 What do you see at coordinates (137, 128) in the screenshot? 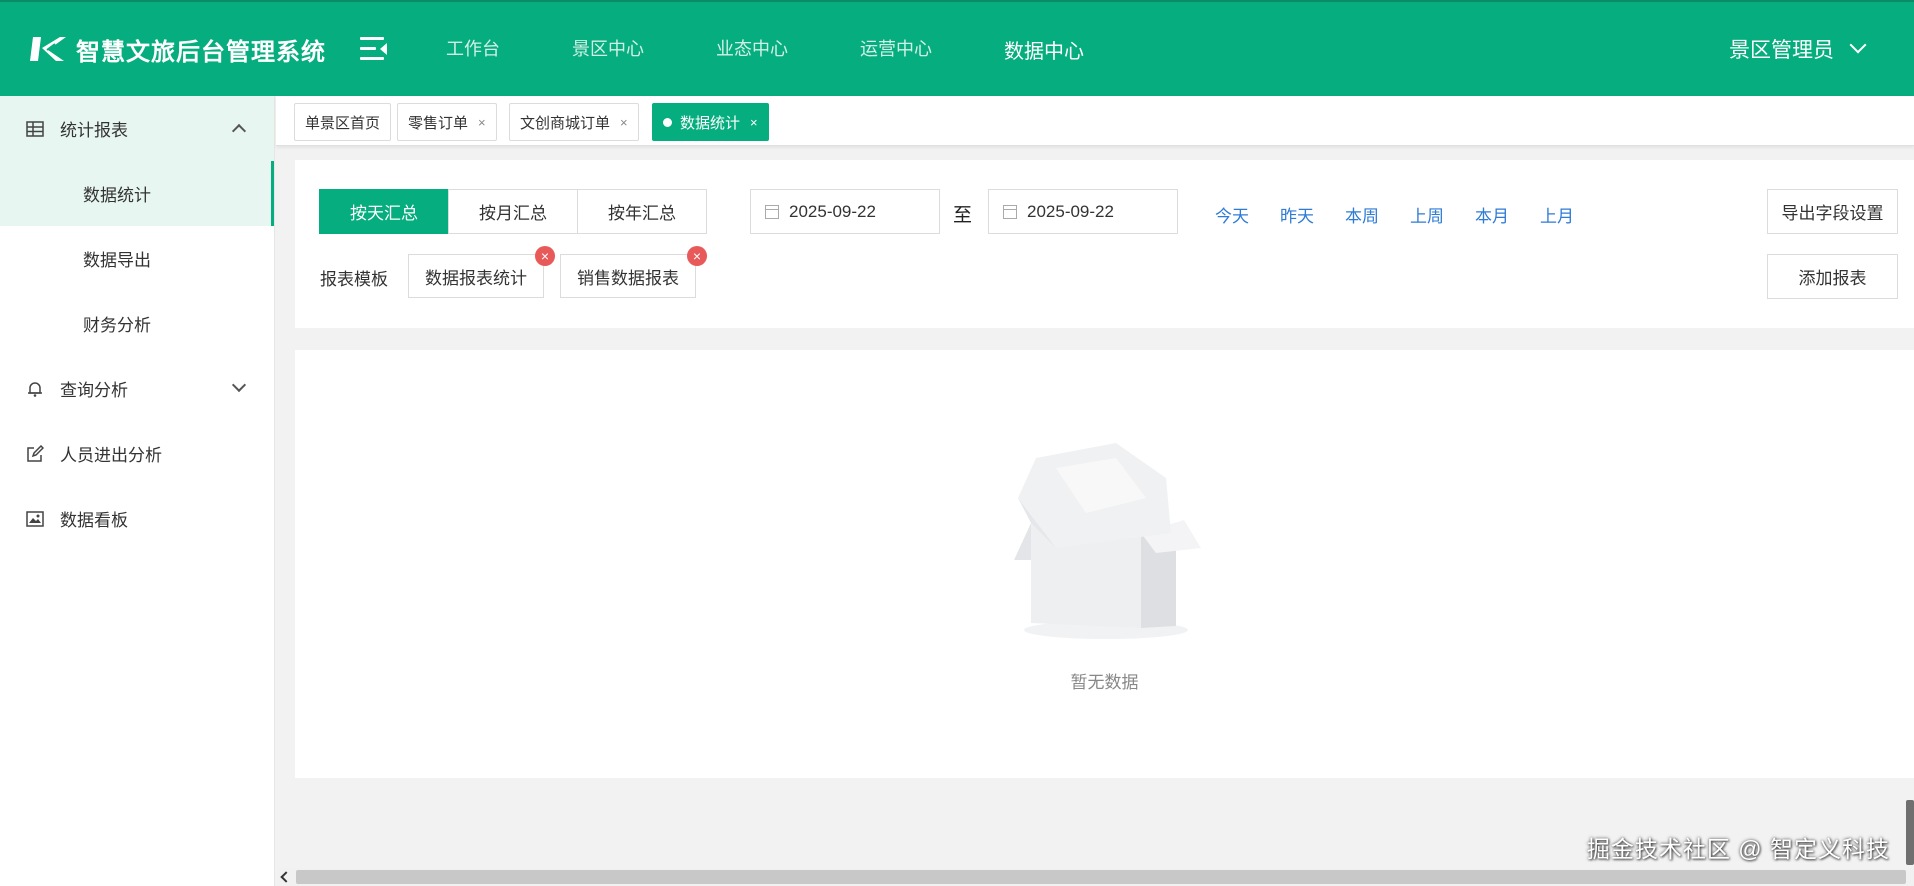
I see `sidebar-group-stats-report: 统计报表` at bounding box center [137, 128].